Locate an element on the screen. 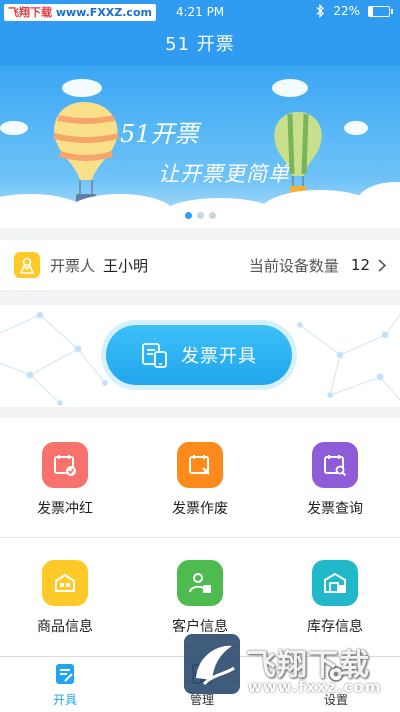  carousel-indicator is located at coordinates (200, 215).